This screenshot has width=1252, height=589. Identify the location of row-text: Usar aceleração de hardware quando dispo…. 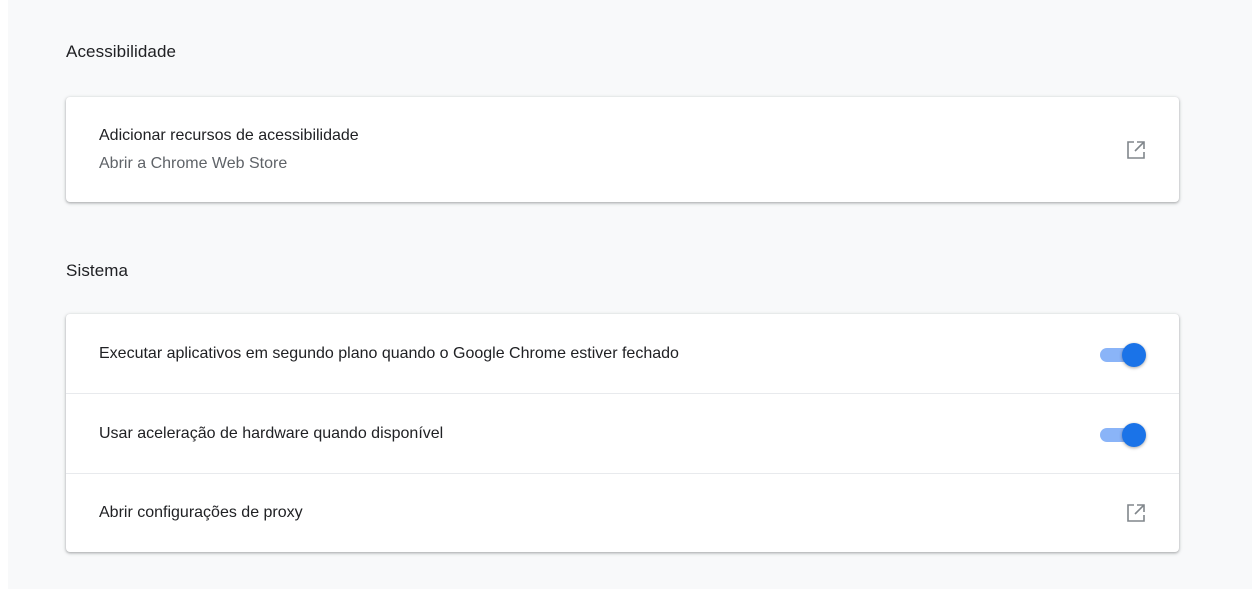
(598, 434).